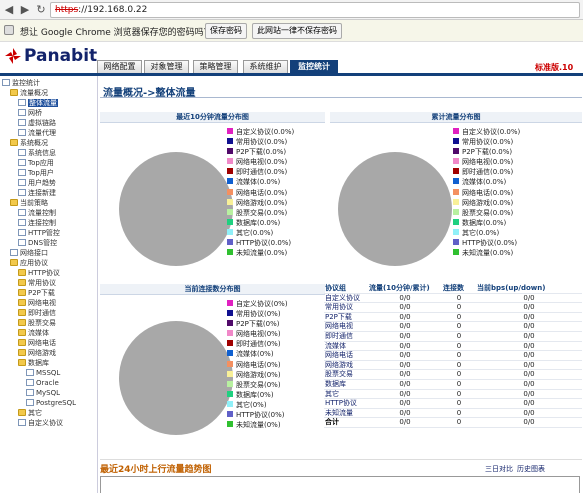 This screenshot has width=583, height=493. What do you see at coordinates (257, 314) in the screenshot?
I see `legend-item: 常用协议(0%)` at bounding box center [257, 314].